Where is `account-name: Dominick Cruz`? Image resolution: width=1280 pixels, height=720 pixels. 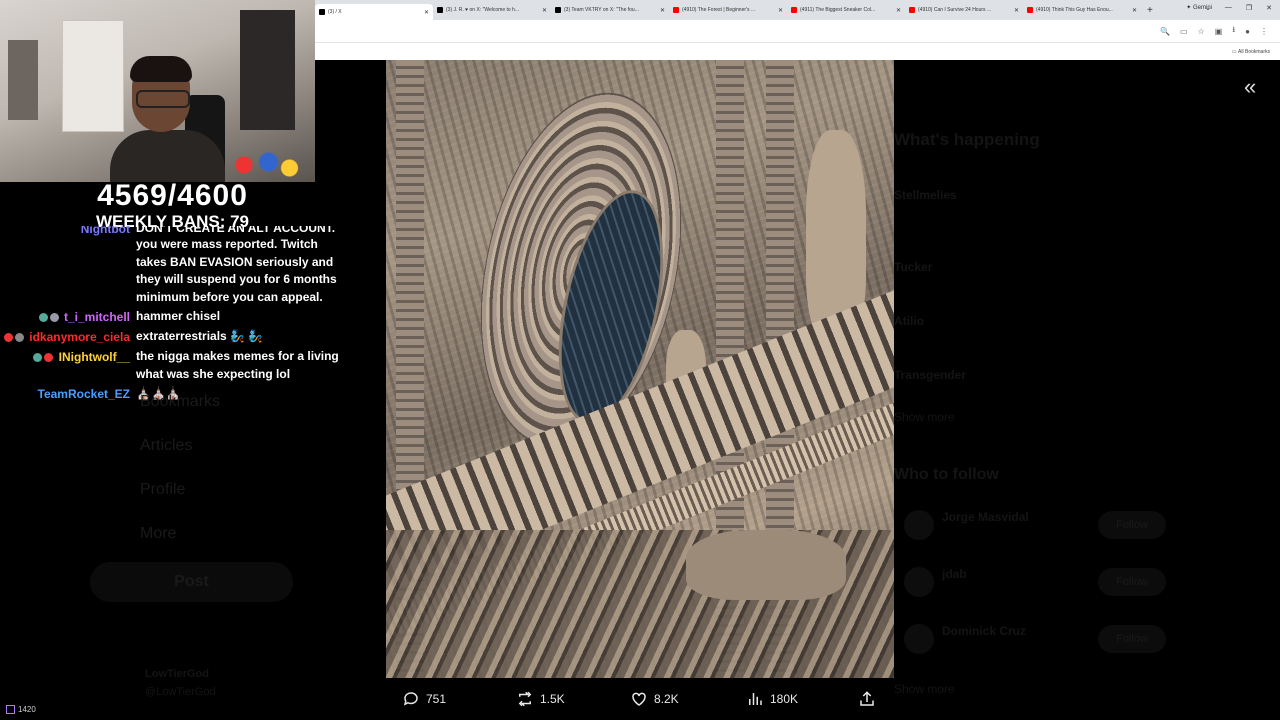 account-name: Dominick Cruz is located at coordinates (984, 631).